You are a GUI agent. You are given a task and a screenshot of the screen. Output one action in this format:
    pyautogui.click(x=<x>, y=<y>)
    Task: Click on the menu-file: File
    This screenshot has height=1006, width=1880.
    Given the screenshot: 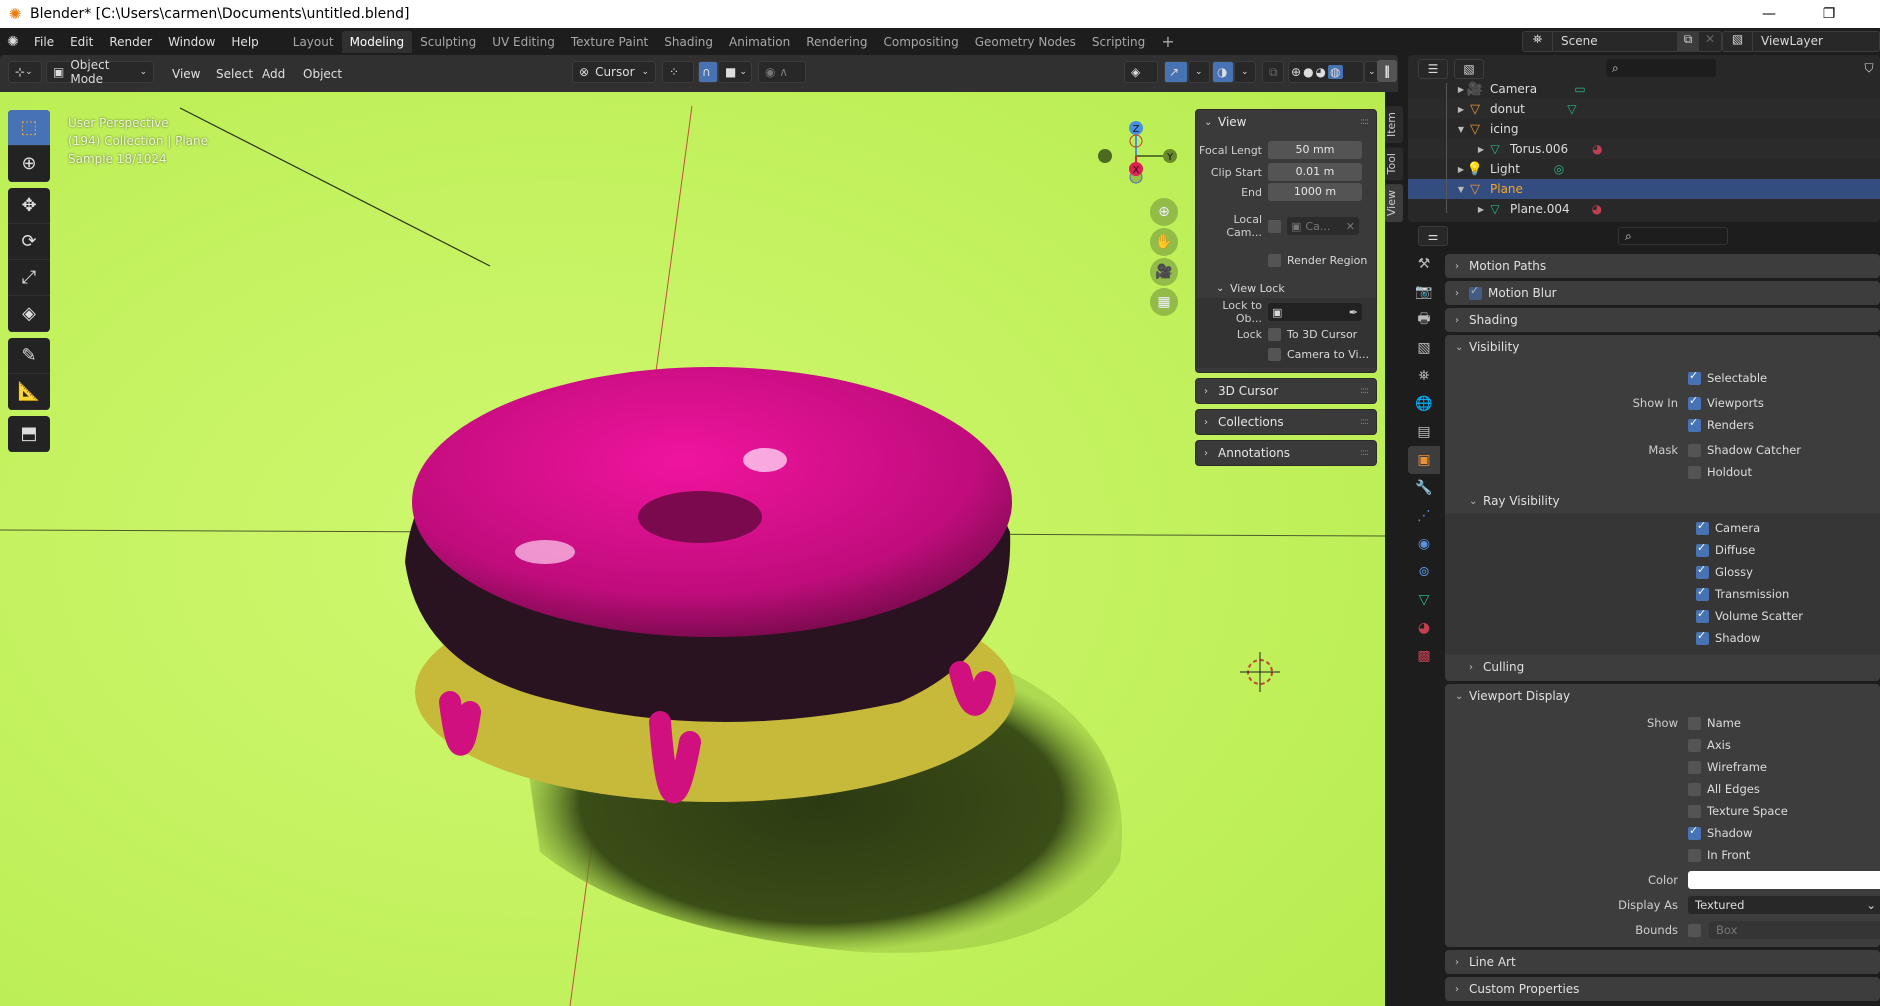 What is the action you would take?
    pyautogui.click(x=44, y=42)
    